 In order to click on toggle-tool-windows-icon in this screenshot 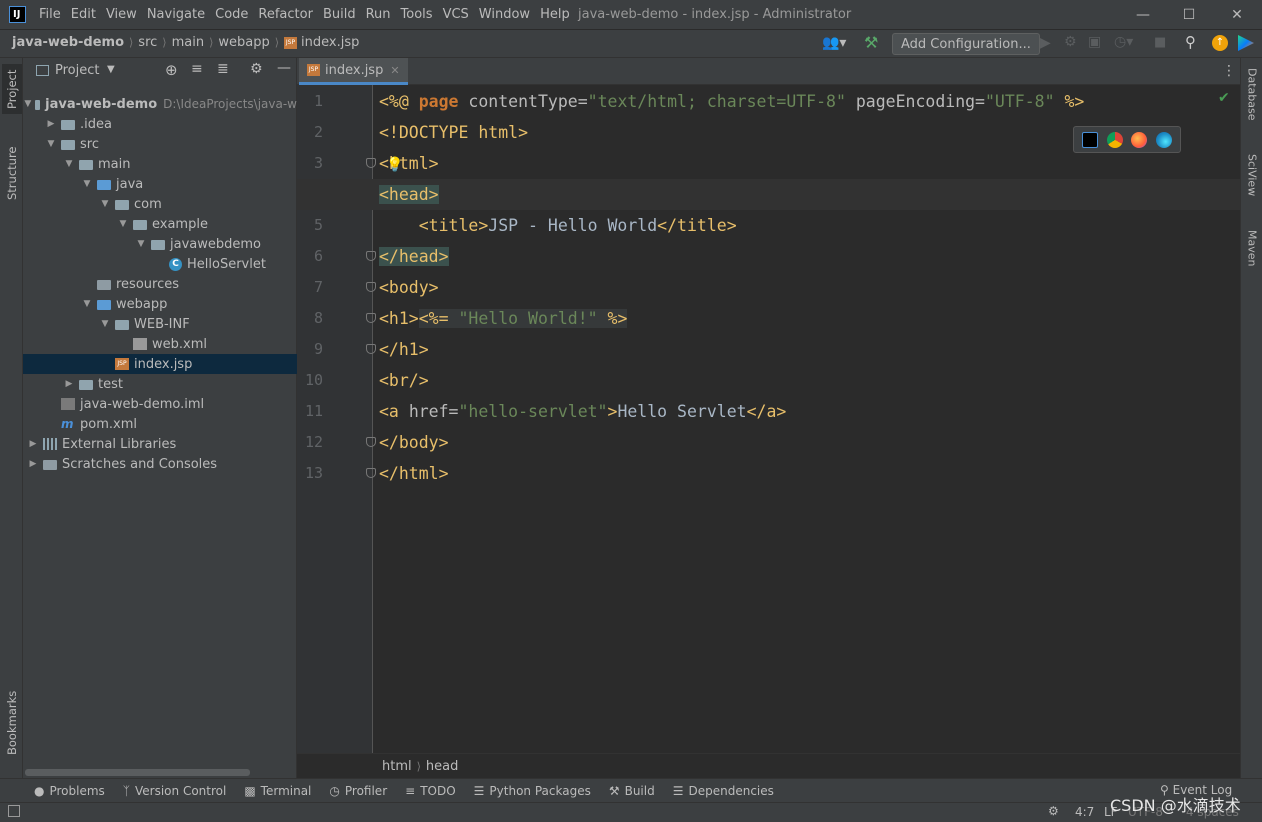, I will do `click(14, 811)`.